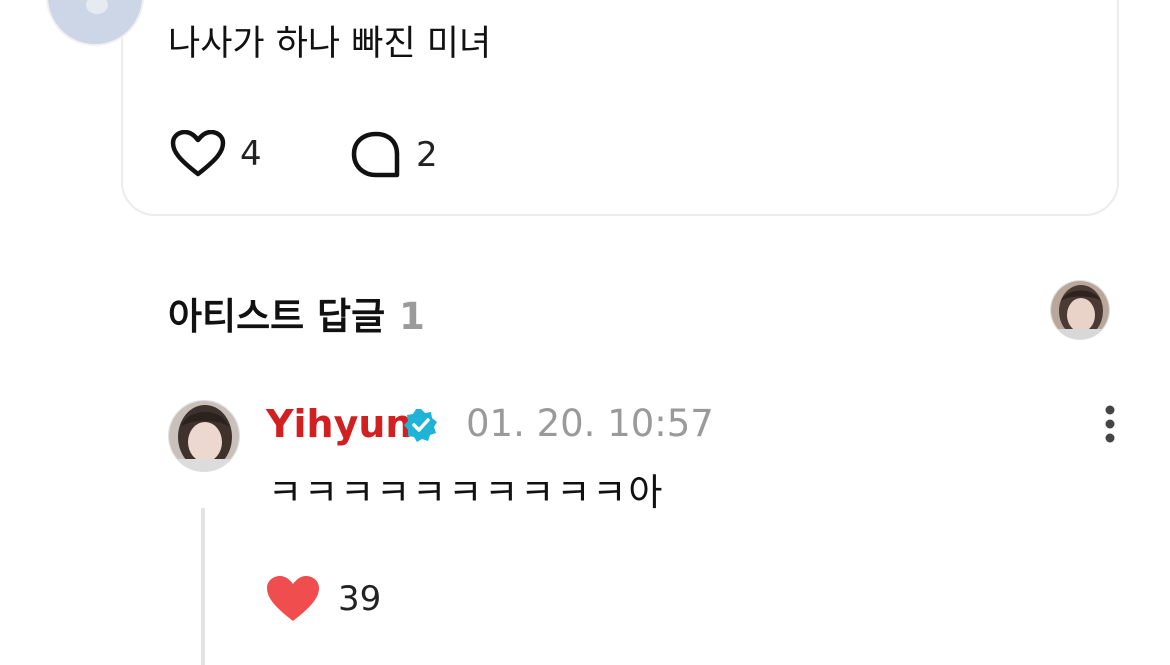 The height and width of the screenshot is (665, 1170). What do you see at coordinates (1110, 424) in the screenshot?
I see `more-vertical-icon` at bounding box center [1110, 424].